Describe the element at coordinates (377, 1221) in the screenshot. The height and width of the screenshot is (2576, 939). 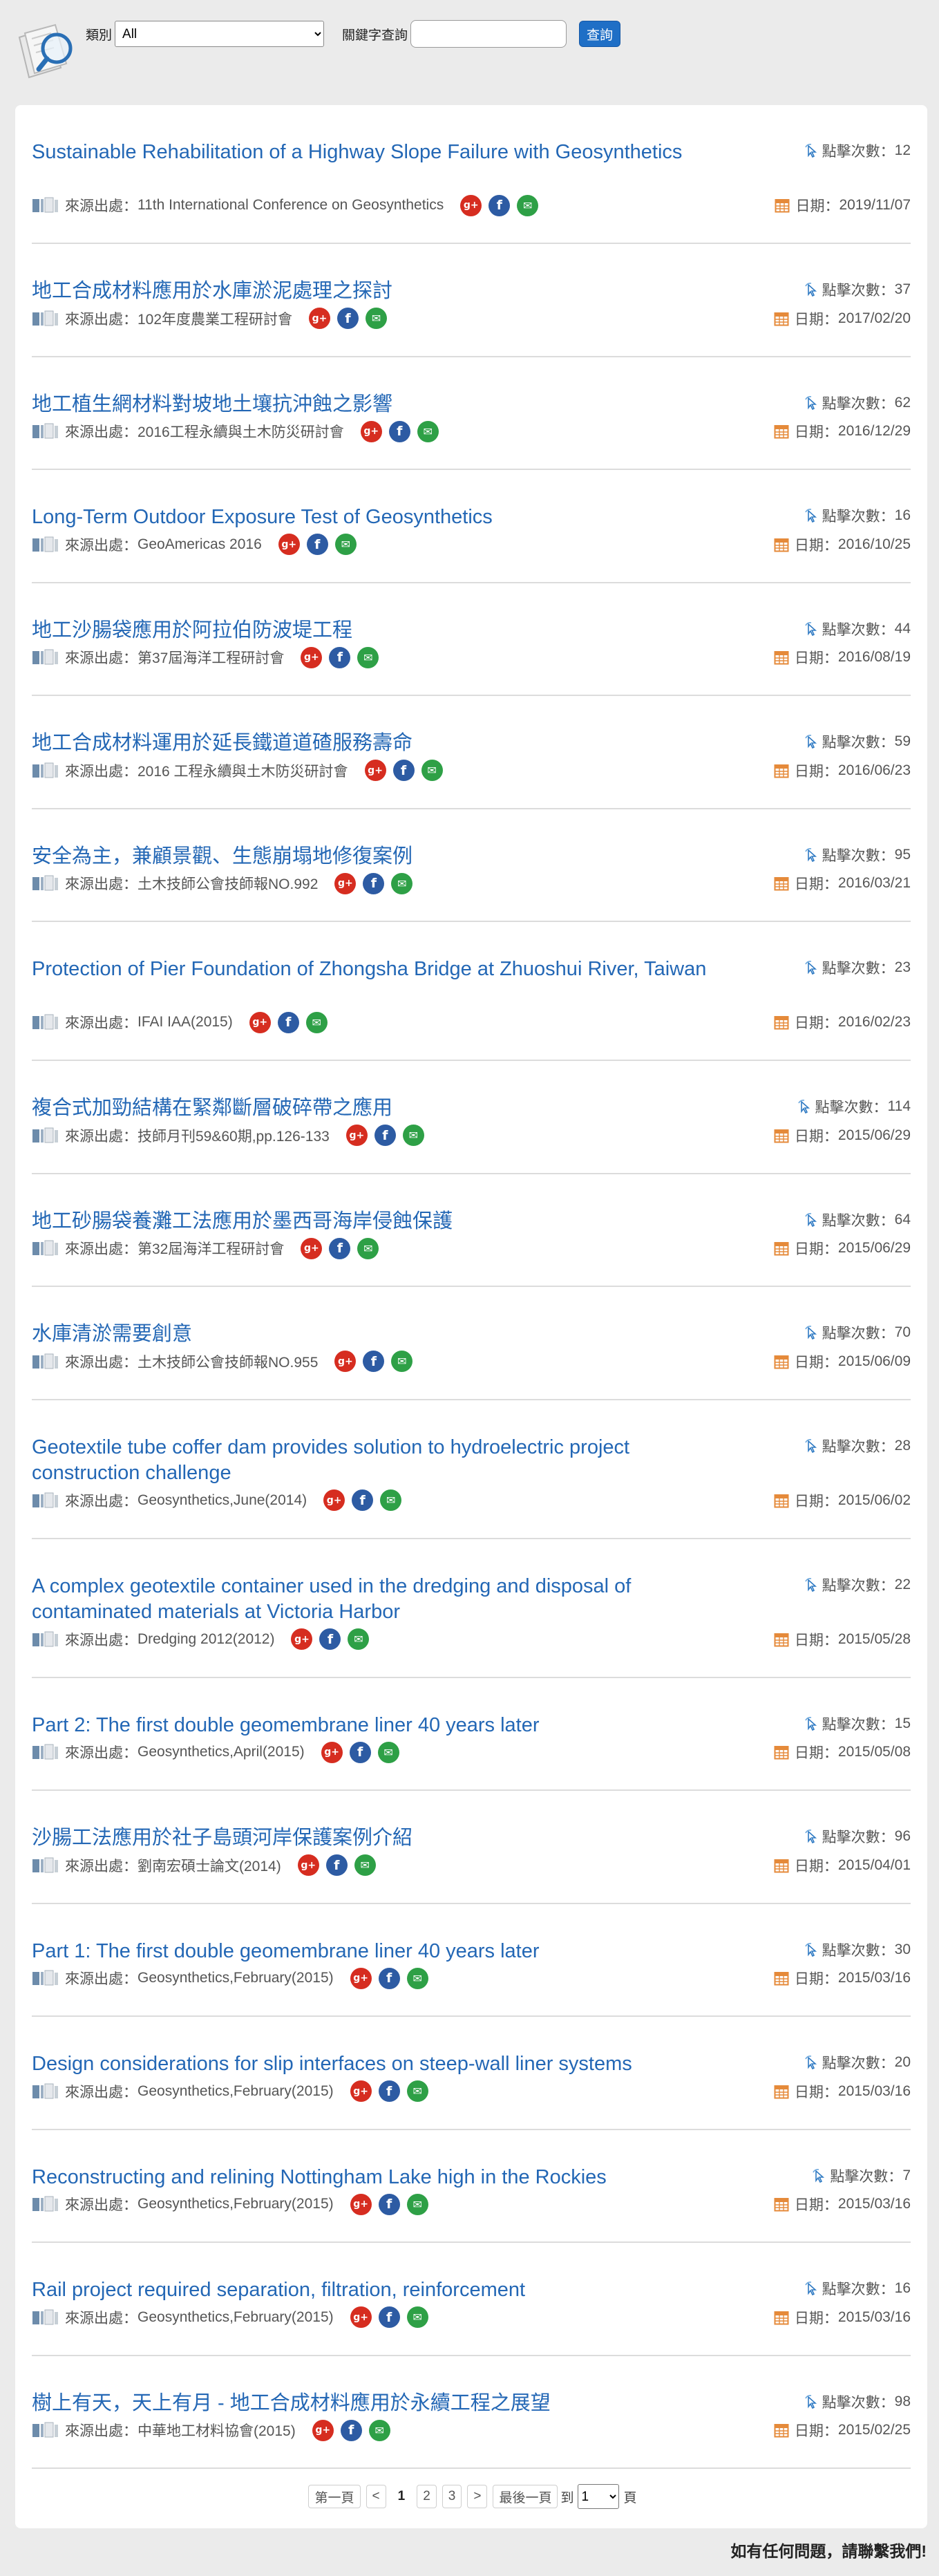
I see `article-title-link: 地工砂腸袋養灘工法應用於墨西哥海岸侵蝕保護` at that location.